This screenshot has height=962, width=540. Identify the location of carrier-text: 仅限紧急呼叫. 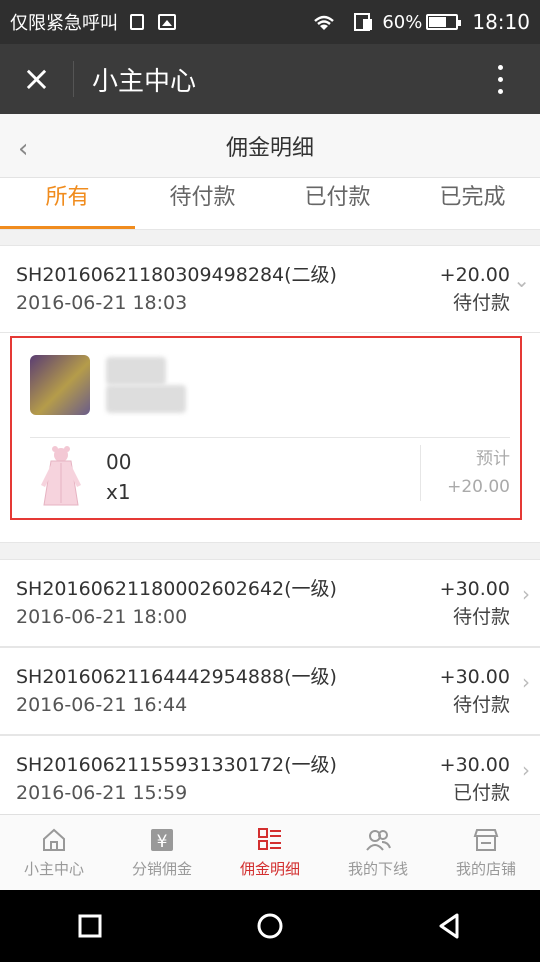
(64, 23).